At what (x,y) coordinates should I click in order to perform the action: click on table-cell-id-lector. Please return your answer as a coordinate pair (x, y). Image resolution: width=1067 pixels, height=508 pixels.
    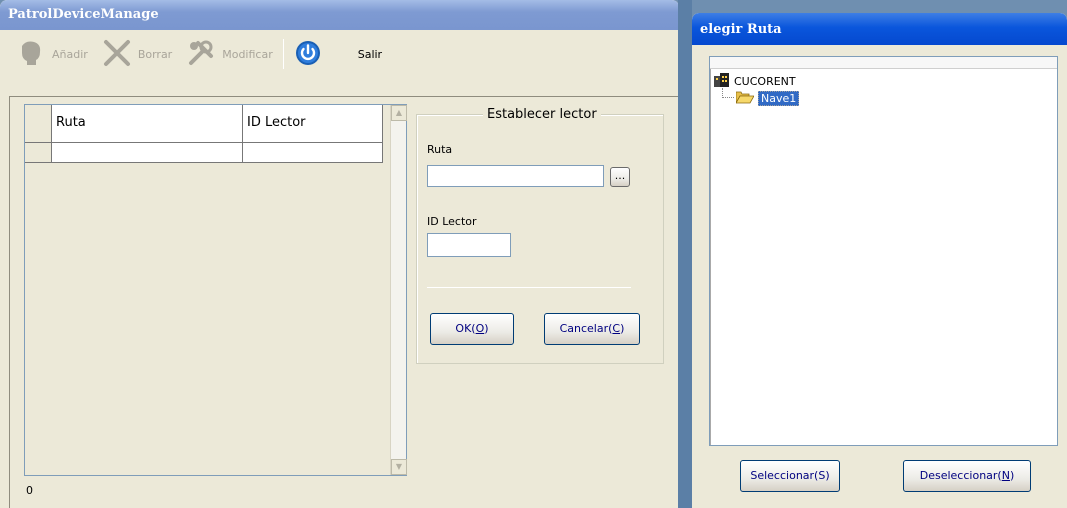
    Looking at the image, I should click on (313, 153).